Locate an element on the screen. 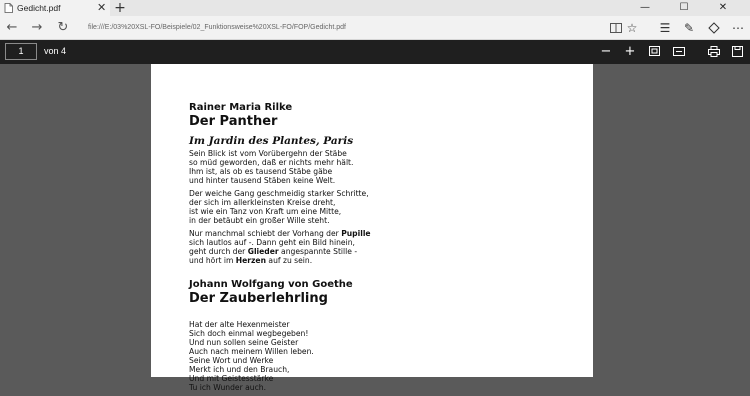  page-count-label: von 4 is located at coordinates (55, 51).